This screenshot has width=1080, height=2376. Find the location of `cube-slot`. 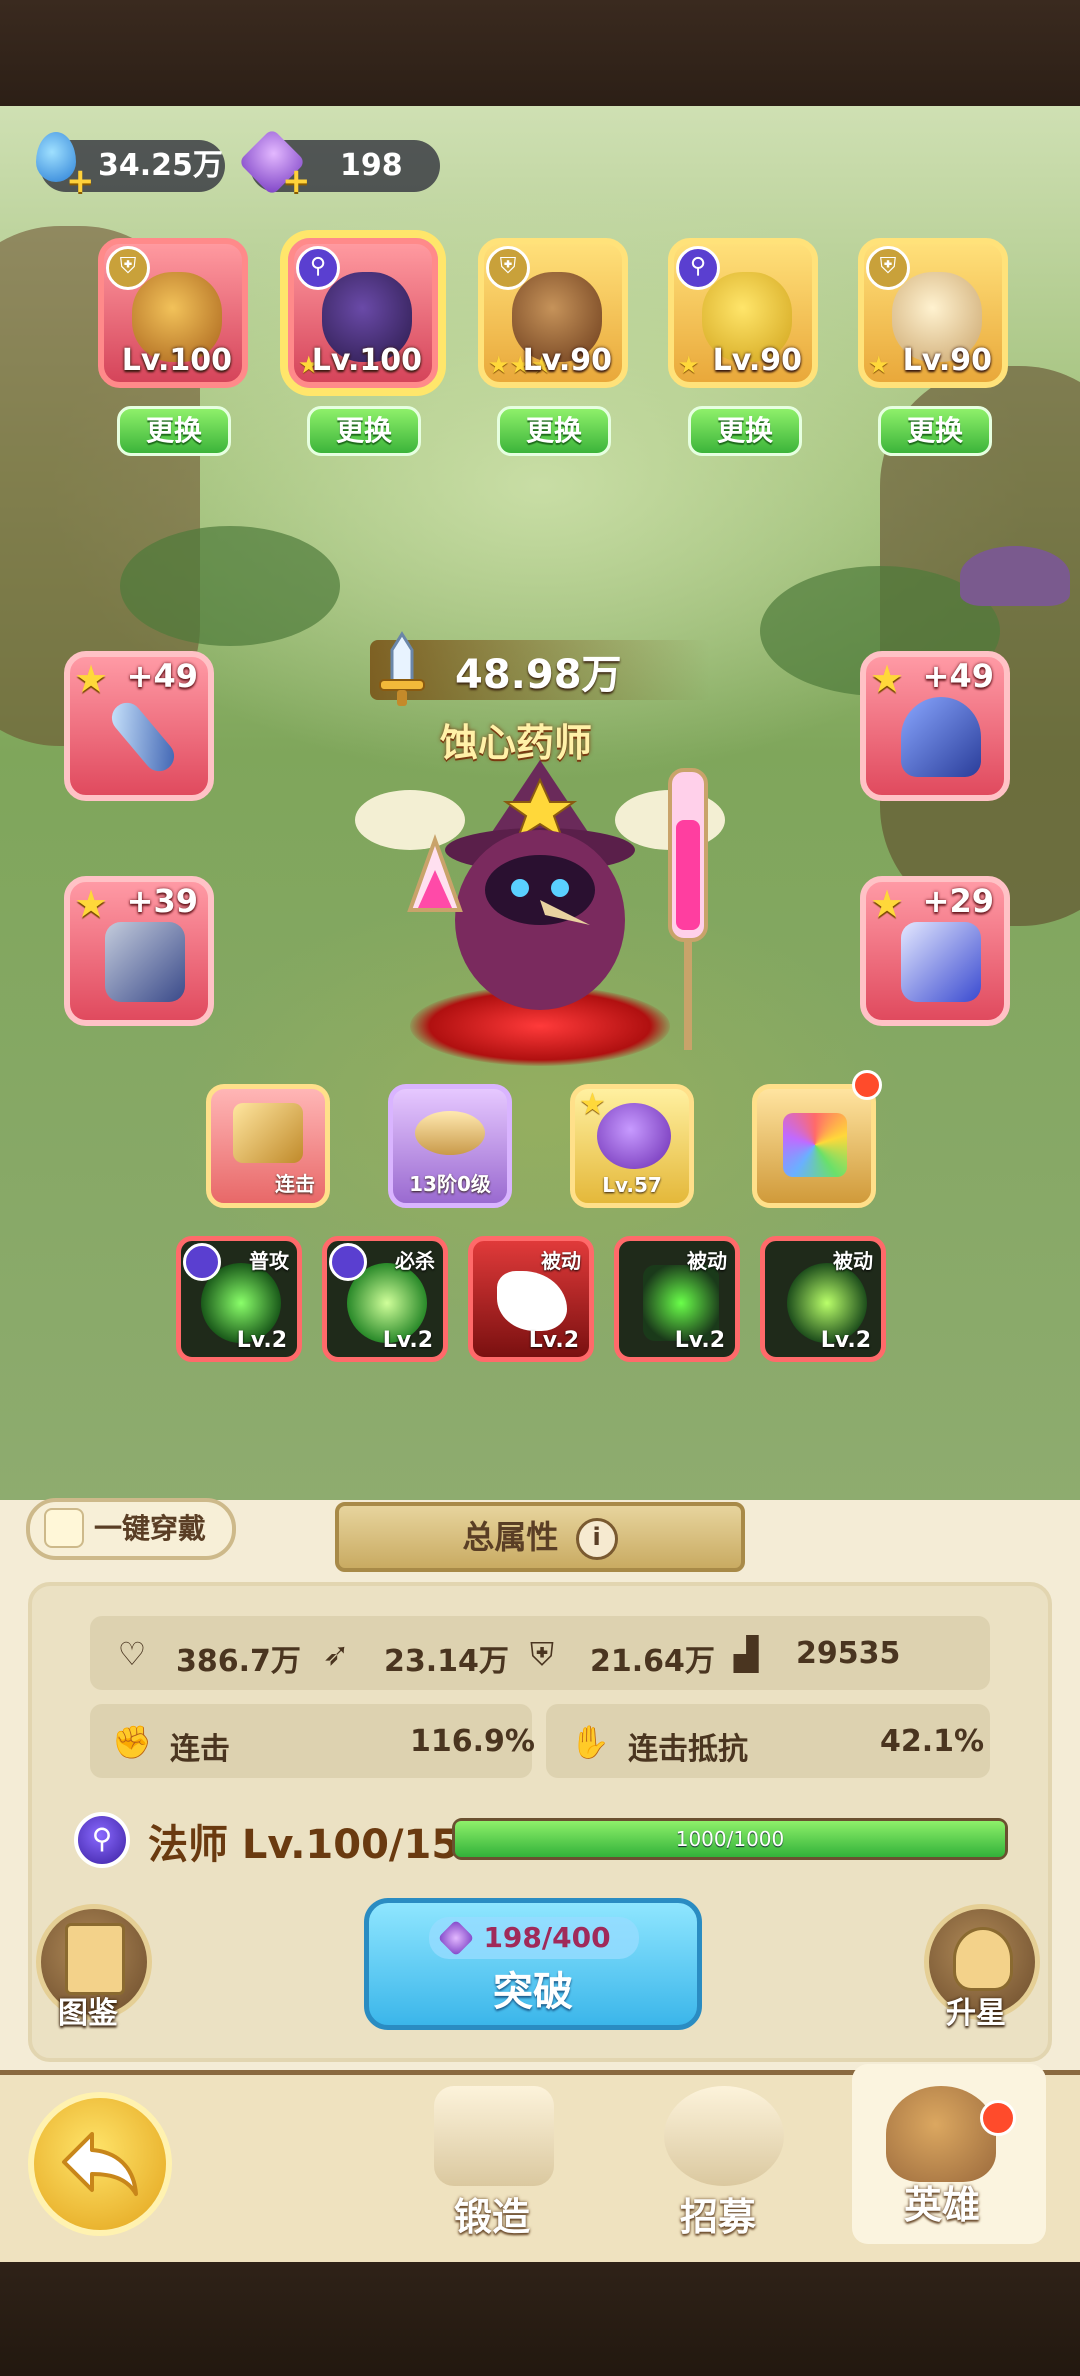

cube-slot is located at coordinates (814, 1146).